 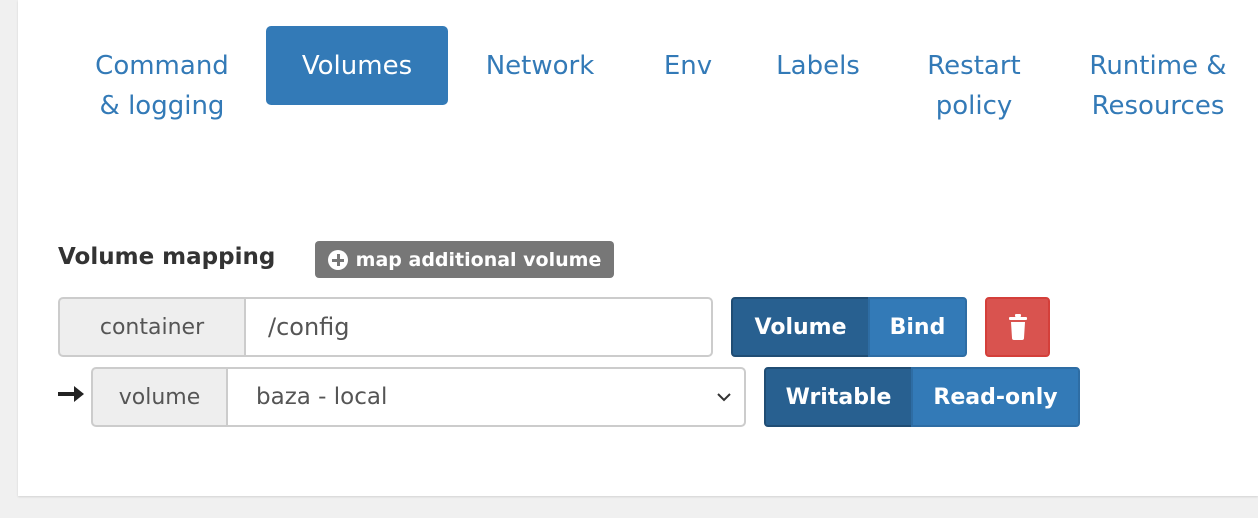 I want to click on tab-env: Env, so click(x=688, y=66).